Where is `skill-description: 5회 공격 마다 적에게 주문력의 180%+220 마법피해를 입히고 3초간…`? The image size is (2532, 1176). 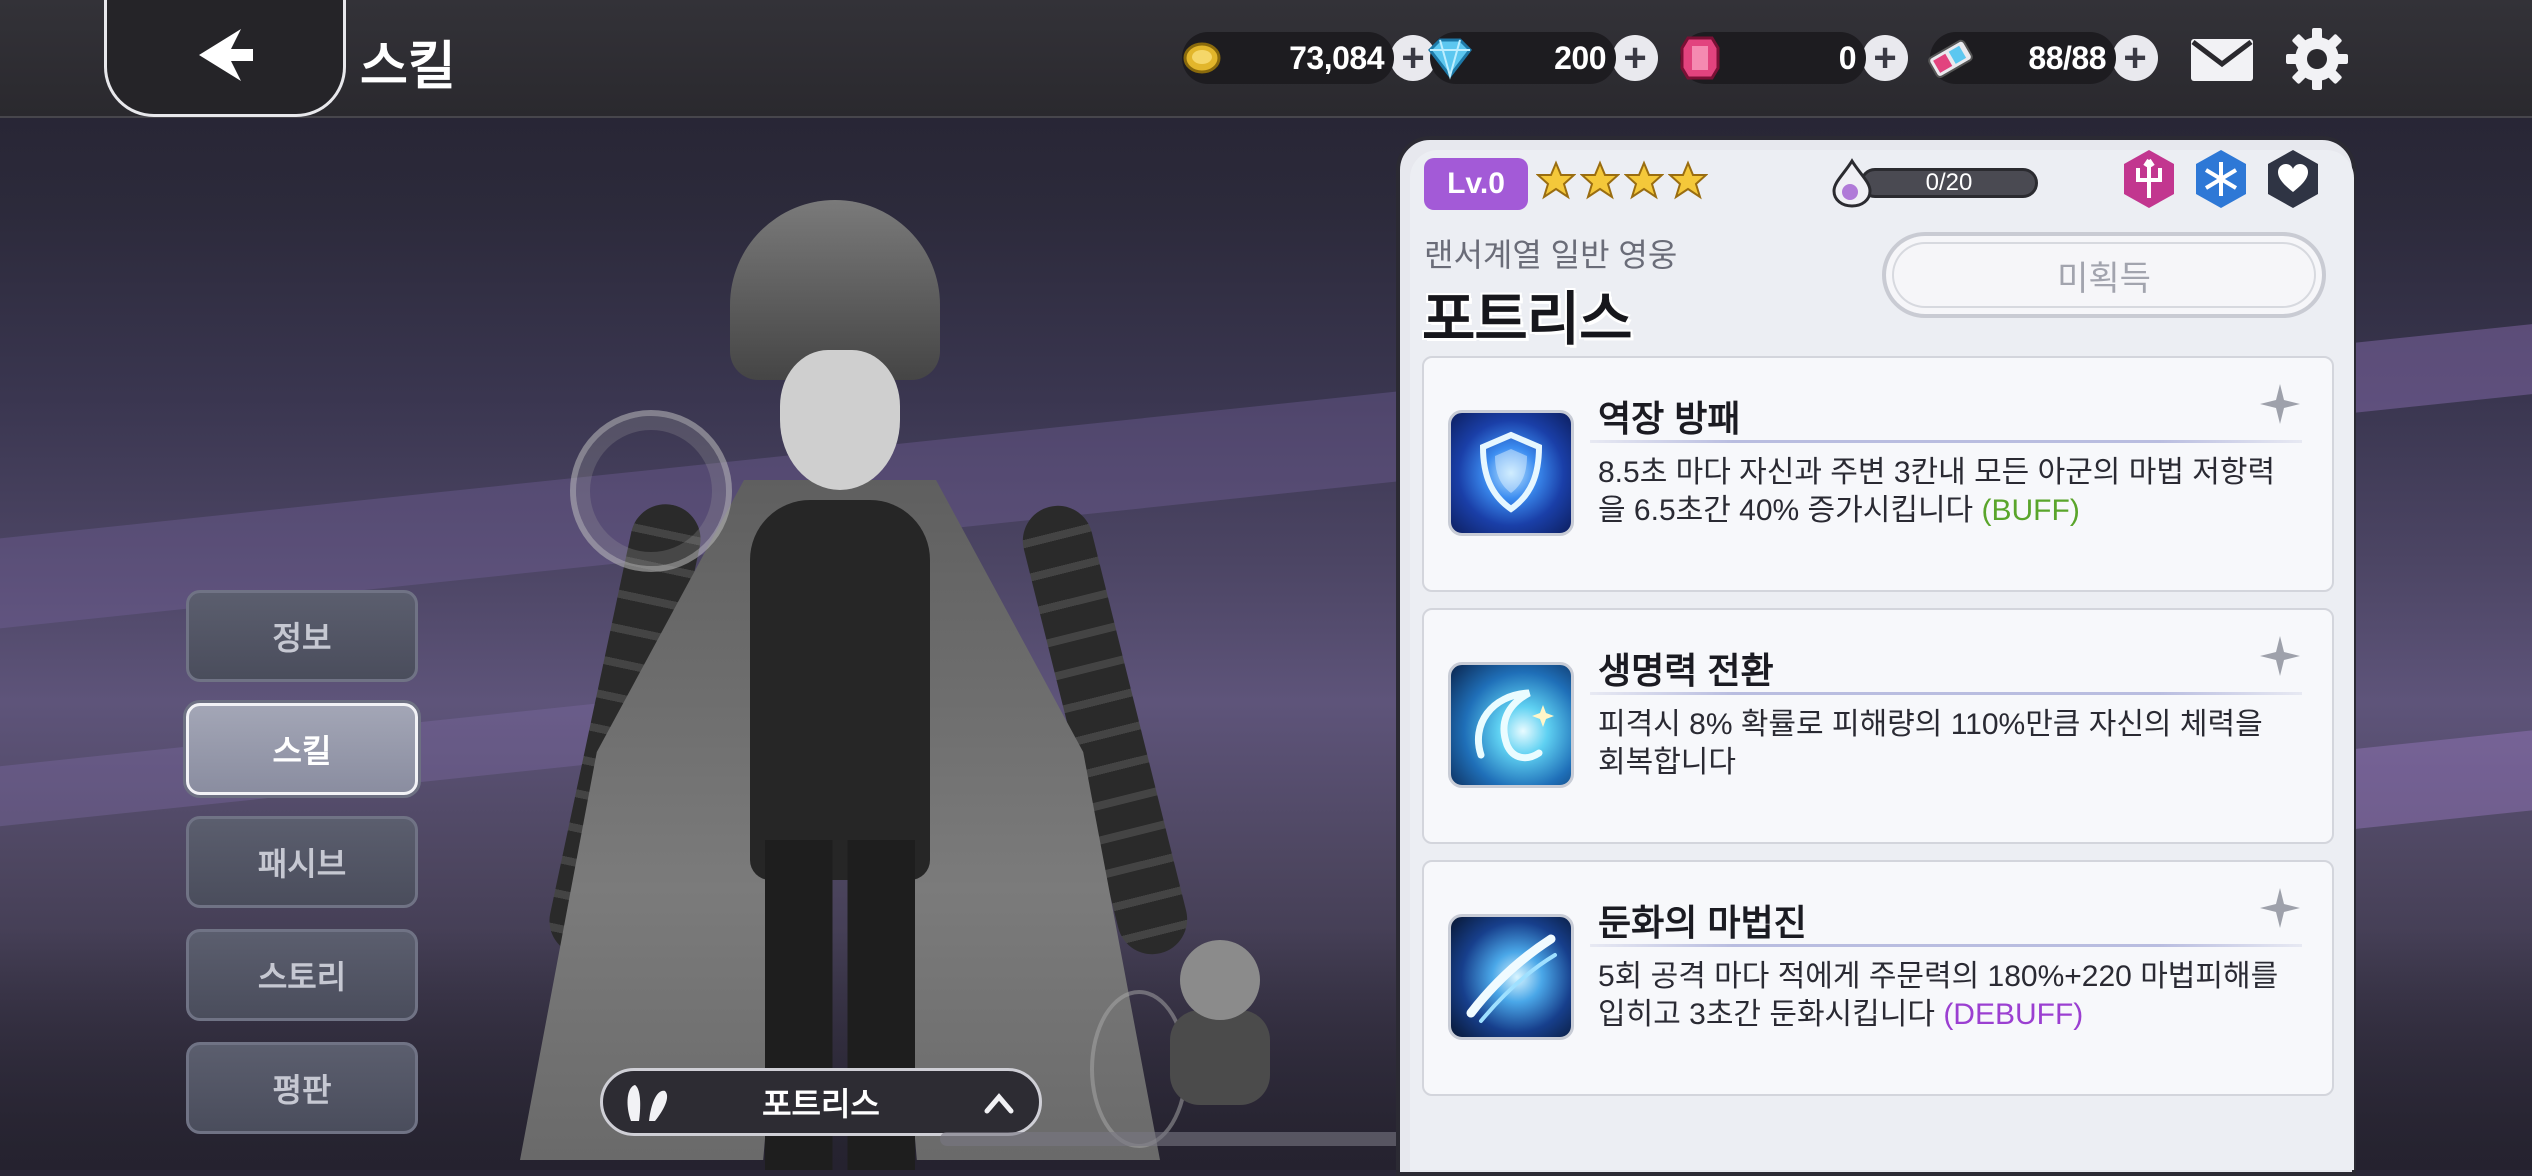
skill-description: 5회 공격 마다 적에게 주문력의 180%+220 마법피해를 입히고 3초간… is located at coordinates (1948, 996).